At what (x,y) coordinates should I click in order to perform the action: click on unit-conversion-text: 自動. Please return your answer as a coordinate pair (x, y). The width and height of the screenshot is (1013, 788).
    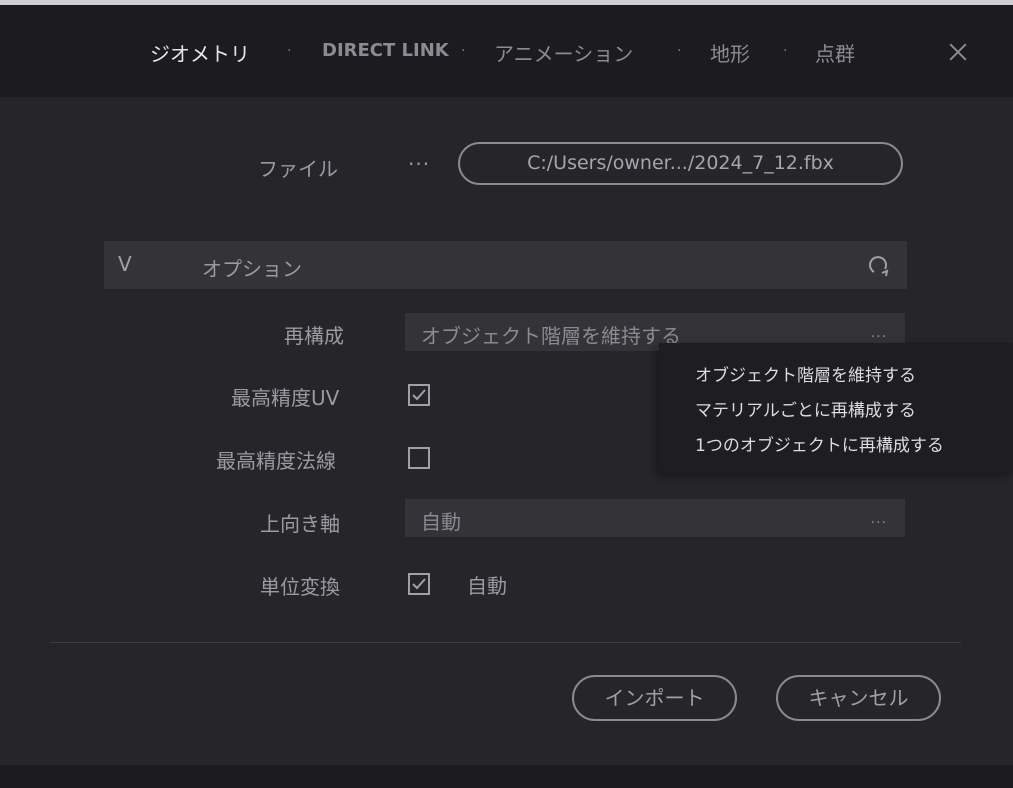
    Looking at the image, I should click on (487, 586).